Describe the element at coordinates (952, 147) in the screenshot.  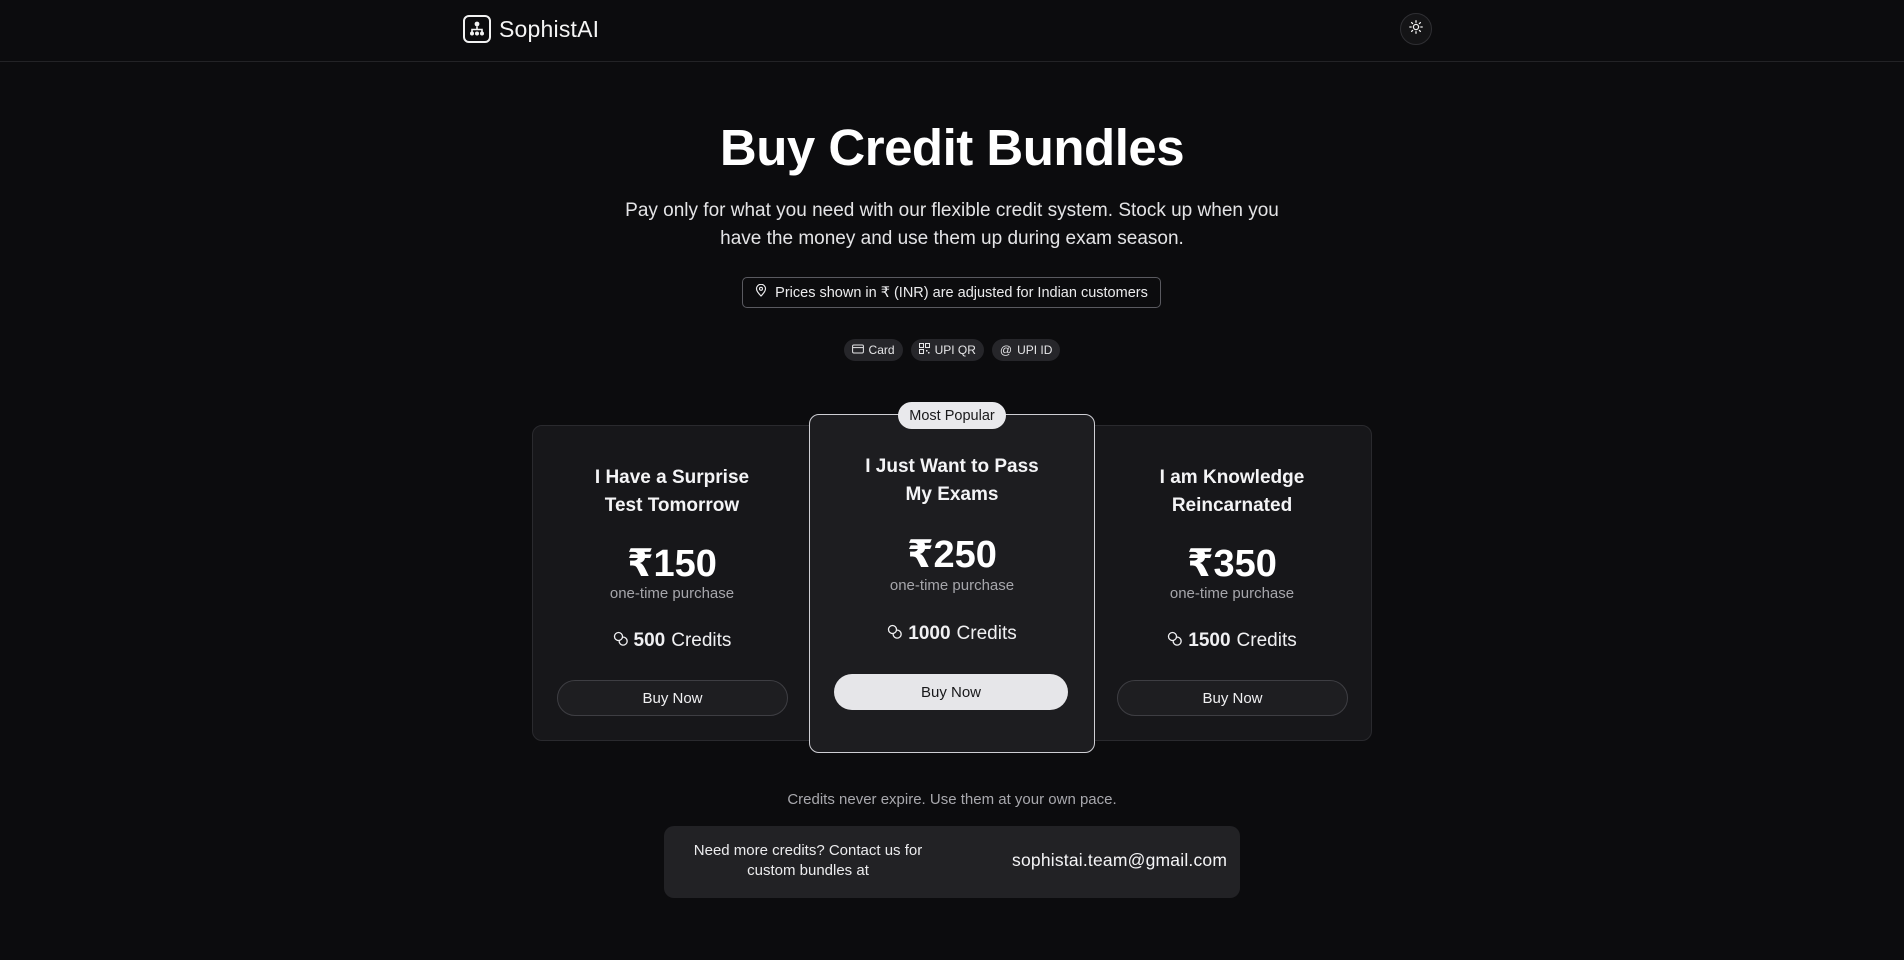
I see `page-title: Buy Credit Bundles` at that location.